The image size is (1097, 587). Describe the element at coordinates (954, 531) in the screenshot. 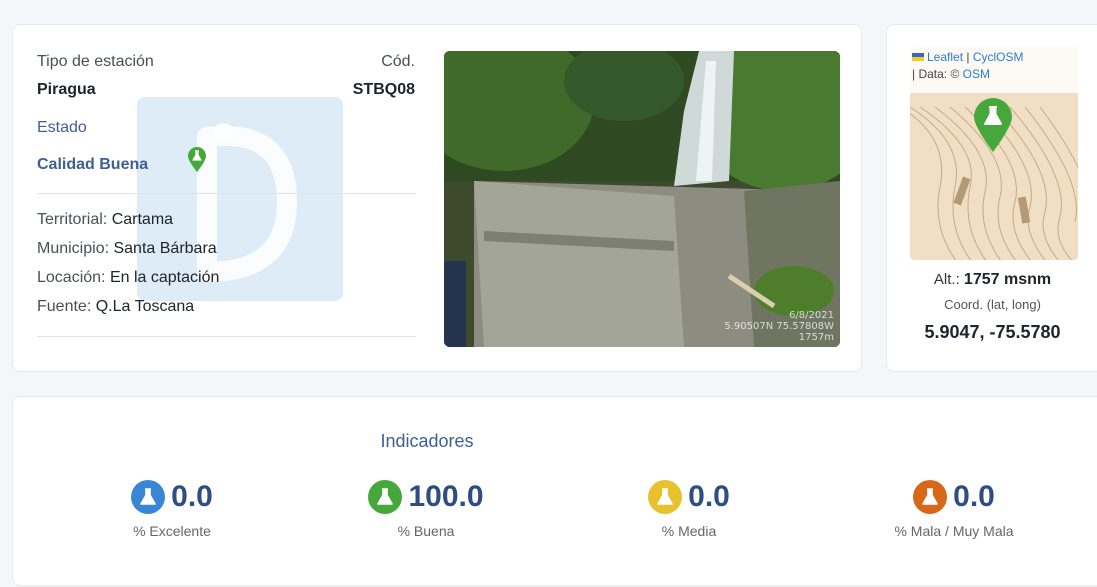

I see `indicator-label: % Mala / Muy Mala` at that location.